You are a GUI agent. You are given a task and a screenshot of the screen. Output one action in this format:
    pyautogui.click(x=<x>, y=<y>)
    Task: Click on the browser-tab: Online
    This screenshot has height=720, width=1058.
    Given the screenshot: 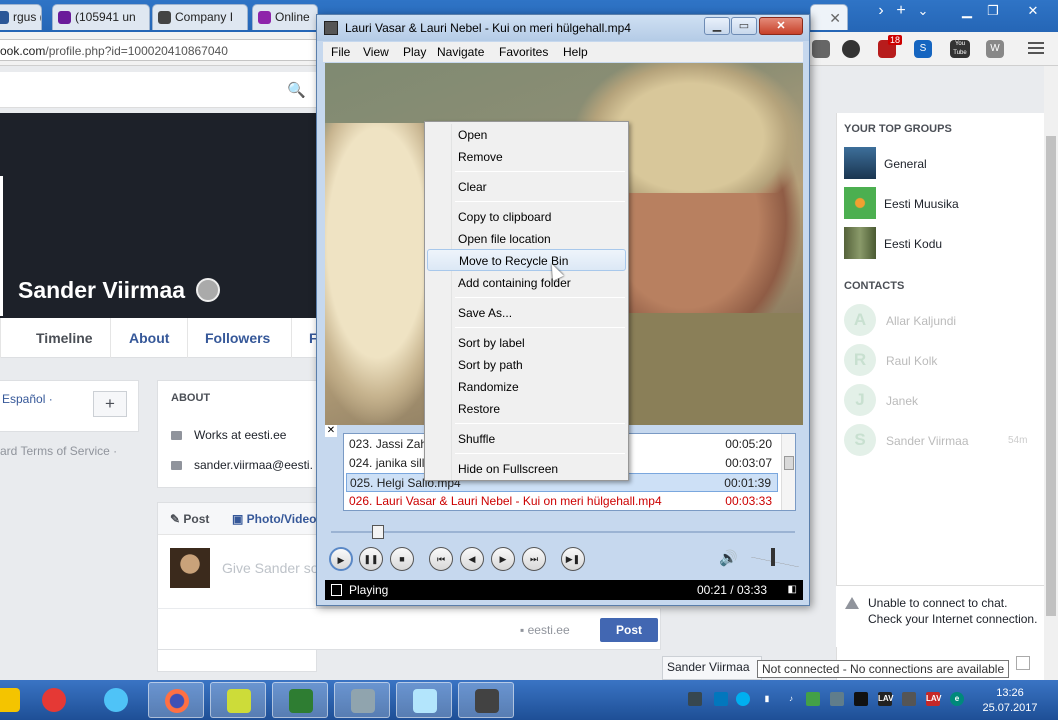 What is the action you would take?
    pyautogui.click(x=285, y=17)
    